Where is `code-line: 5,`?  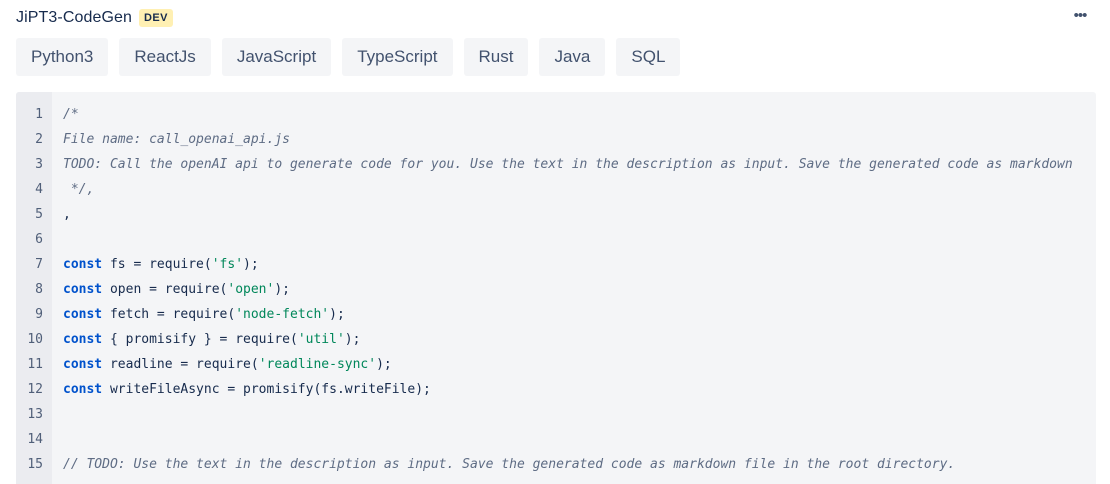
code-line: 5, is located at coordinates (556, 214).